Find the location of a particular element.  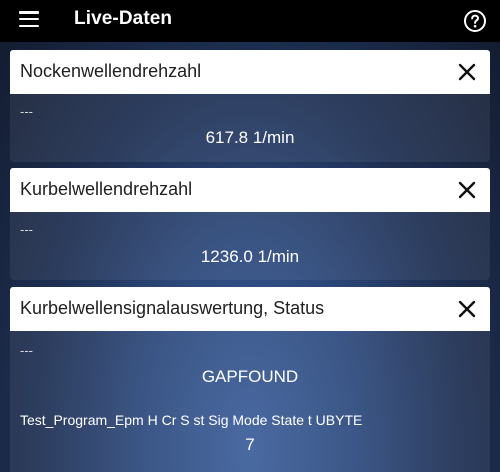

card-title: Kurbelwellendrehzahl is located at coordinates (106, 189).